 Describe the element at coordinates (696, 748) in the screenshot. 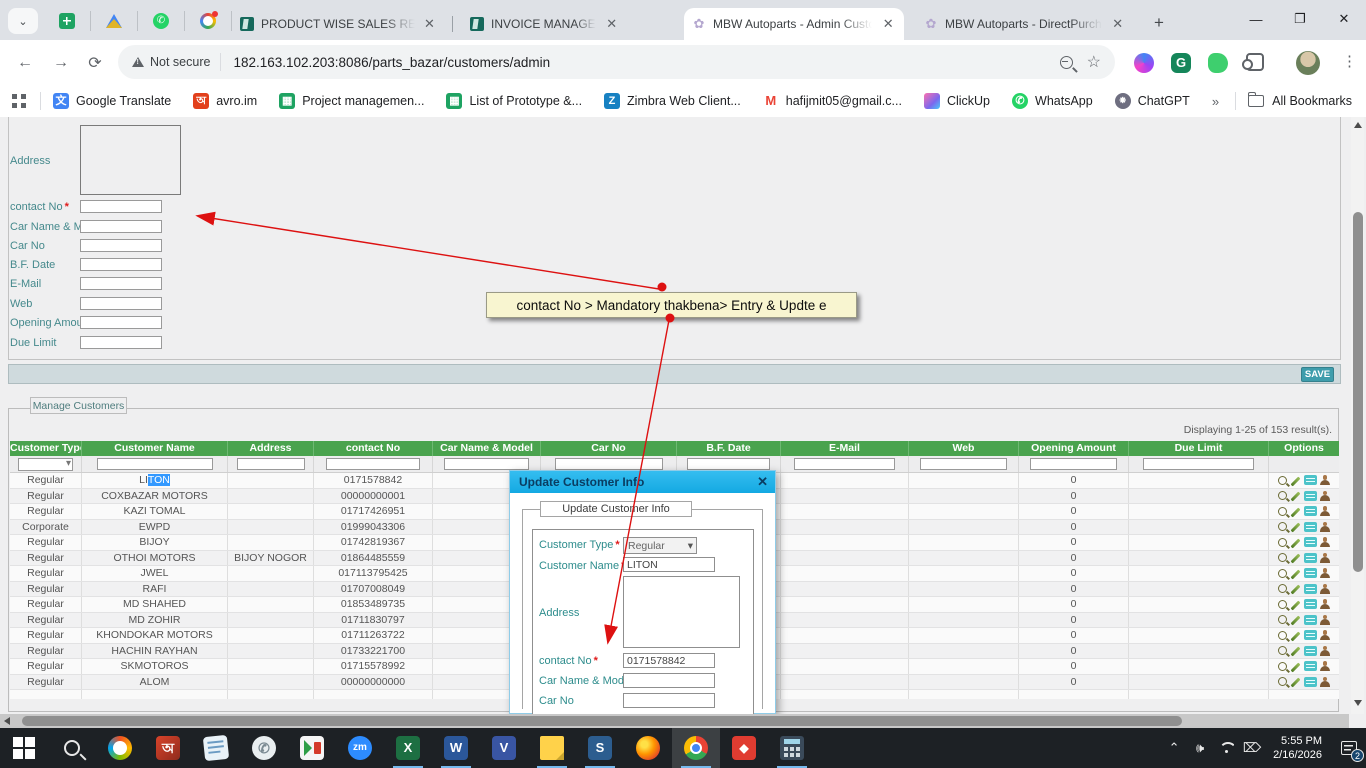

I see `taskbar-chrome-icon` at that location.